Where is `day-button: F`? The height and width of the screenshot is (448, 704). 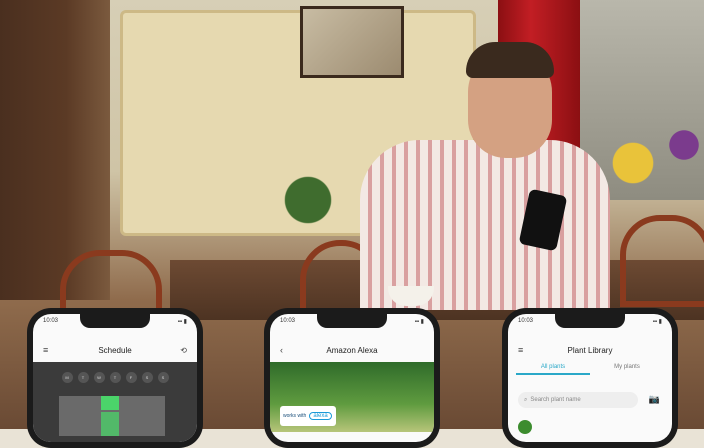 day-button: F is located at coordinates (131, 377).